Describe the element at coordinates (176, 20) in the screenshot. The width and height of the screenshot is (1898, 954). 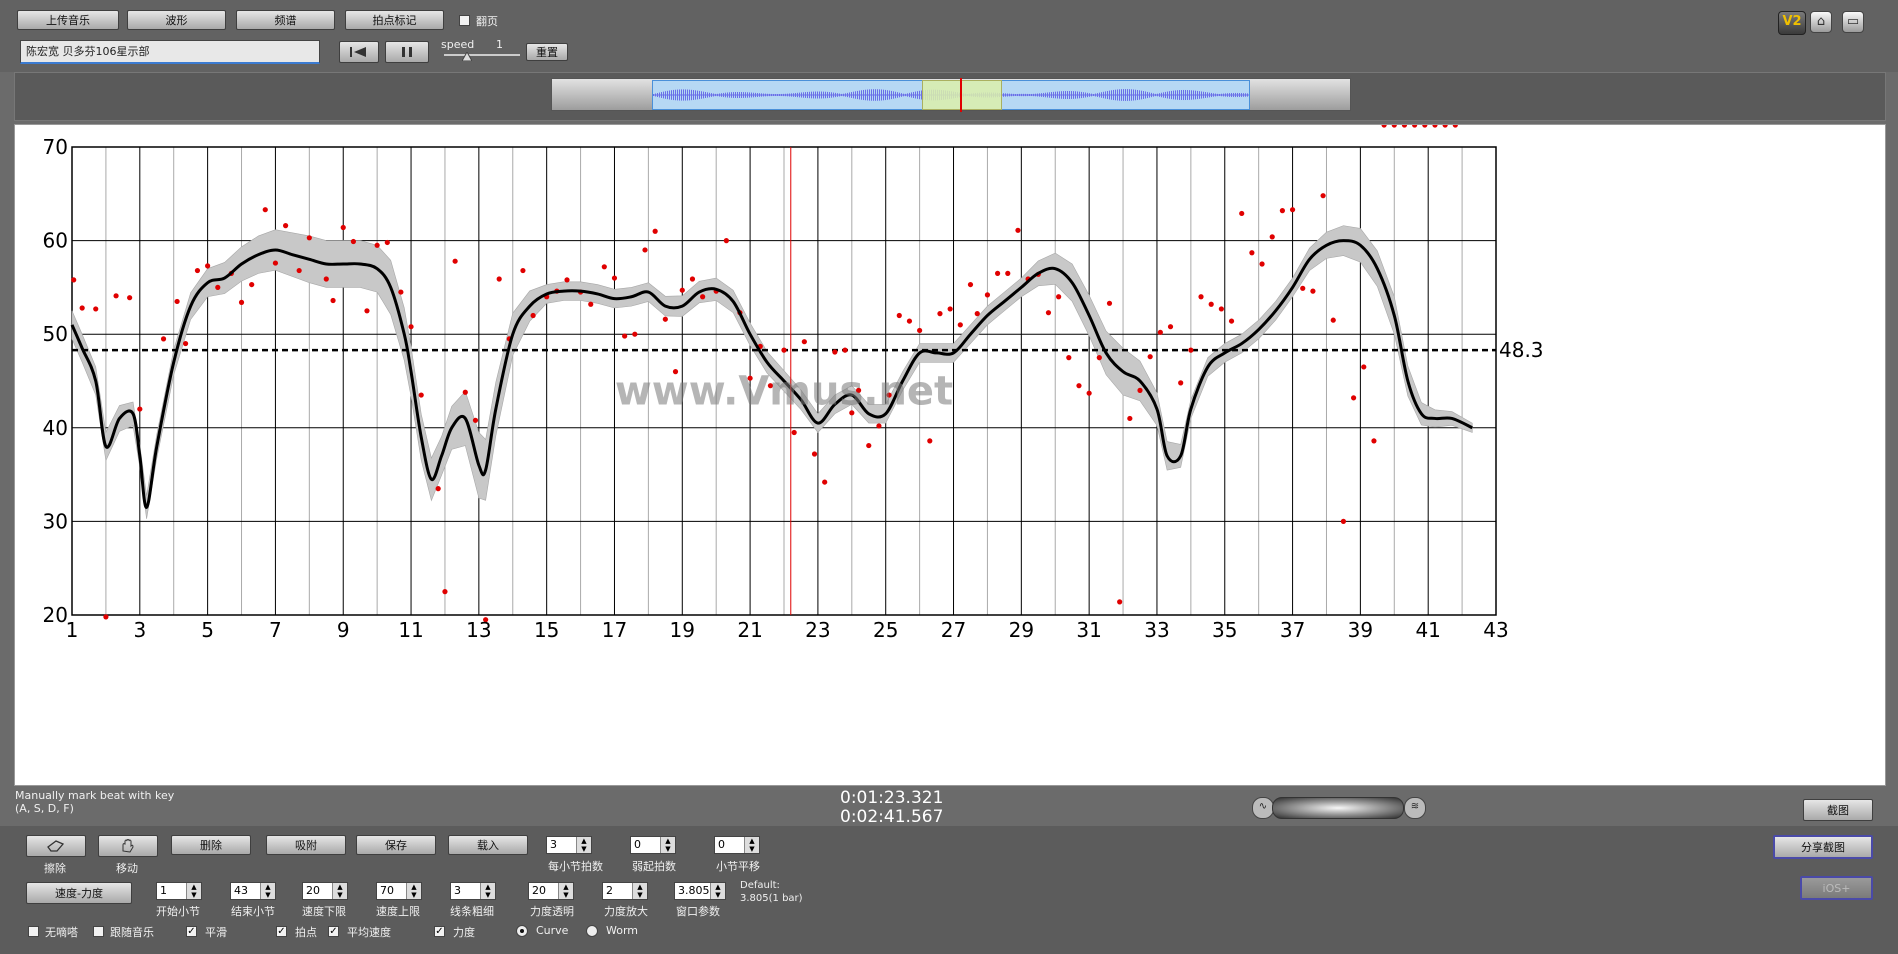
I see `waveform-button: 波形` at that location.